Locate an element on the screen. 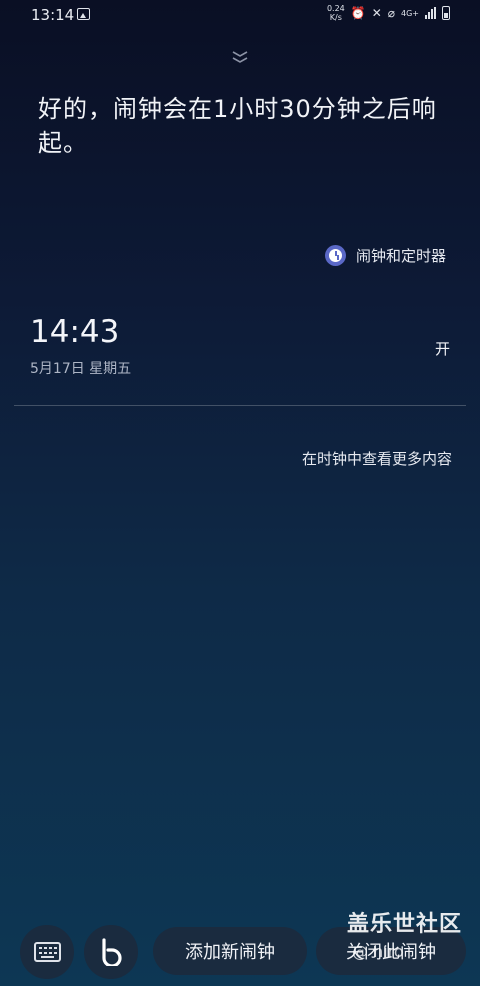 The image size is (480, 986). collapse-chevron-icon is located at coordinates (240, 57).